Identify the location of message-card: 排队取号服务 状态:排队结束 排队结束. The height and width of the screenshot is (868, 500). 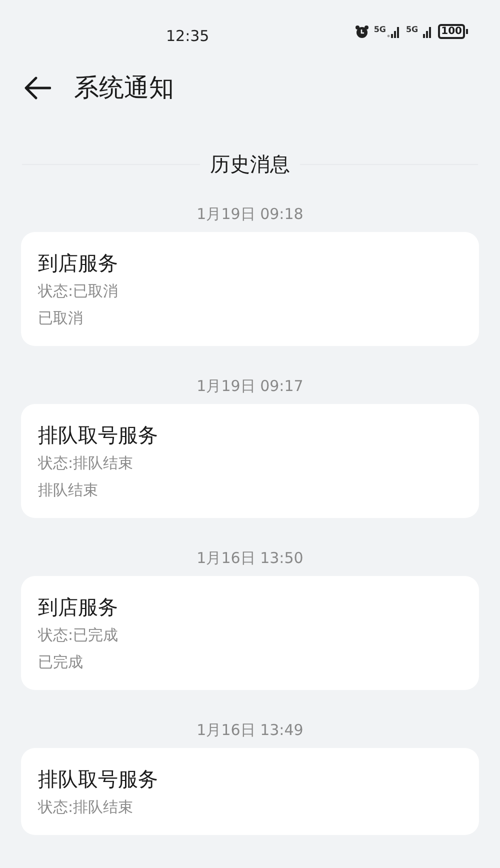
(250, 461).